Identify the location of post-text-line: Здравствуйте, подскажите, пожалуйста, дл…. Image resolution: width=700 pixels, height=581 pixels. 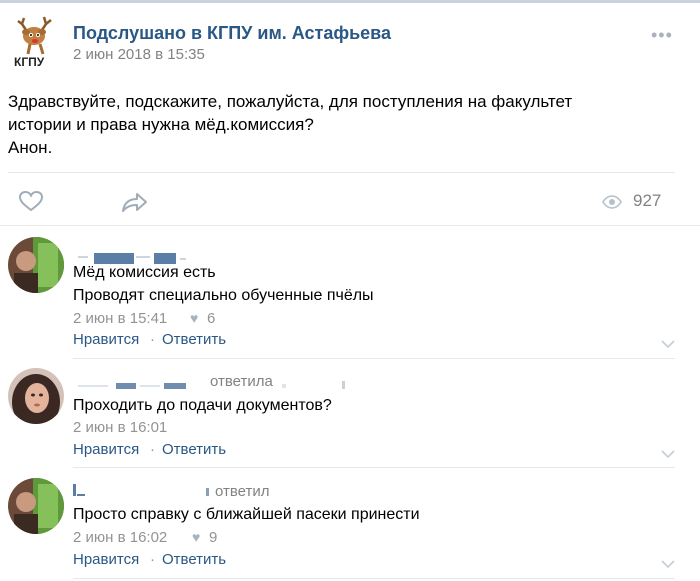
(290, 101).